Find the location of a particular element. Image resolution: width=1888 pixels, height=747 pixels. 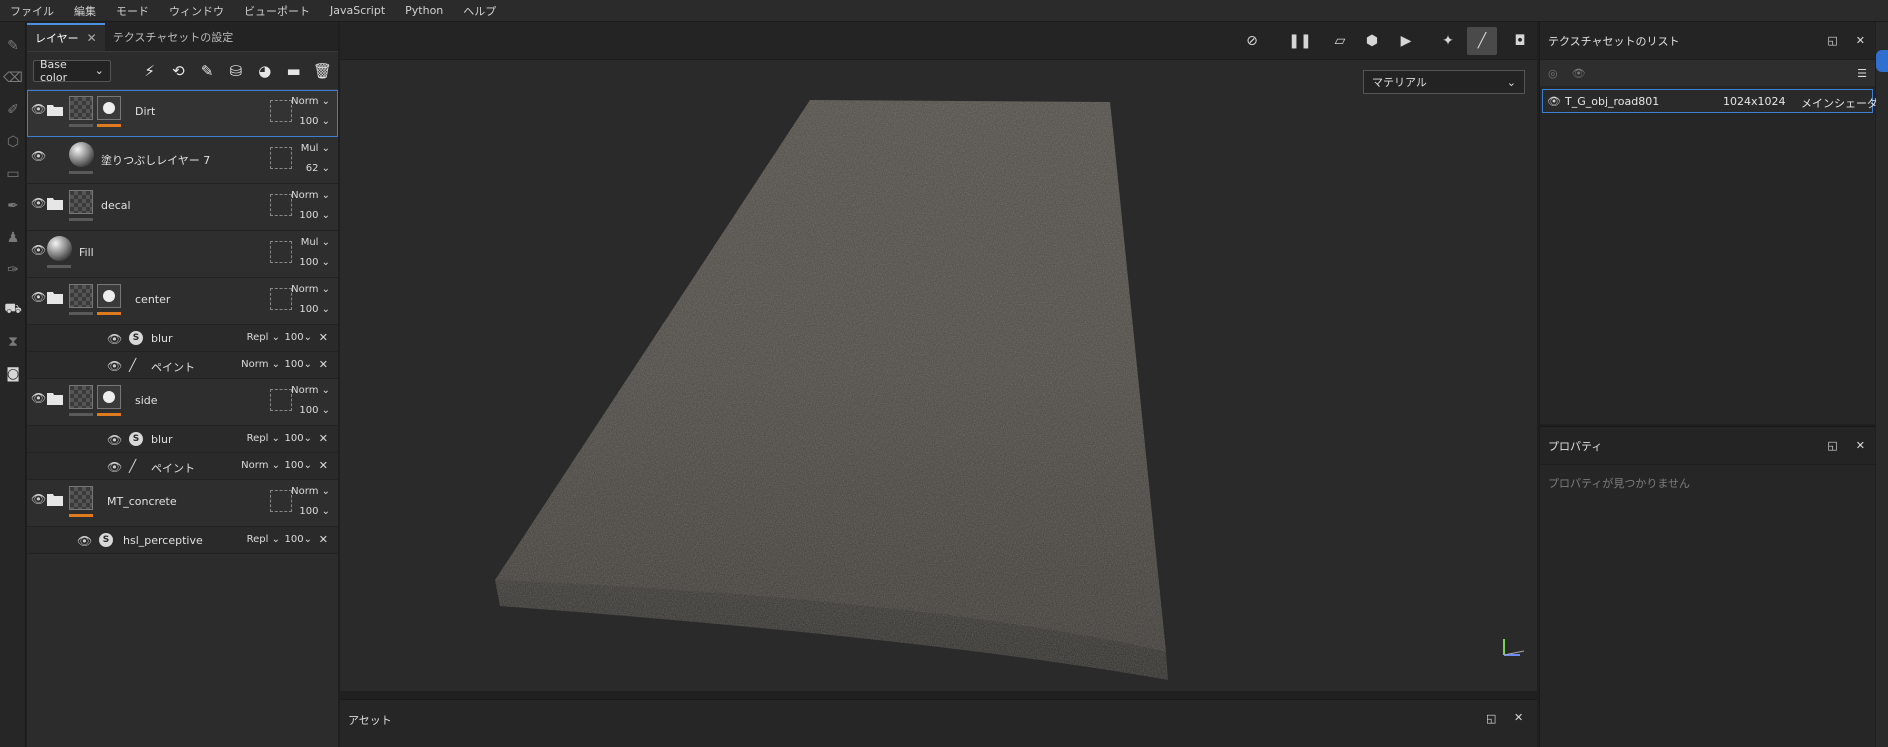

screenshot-icon: ◘ is located at coordinates (1520, 41).